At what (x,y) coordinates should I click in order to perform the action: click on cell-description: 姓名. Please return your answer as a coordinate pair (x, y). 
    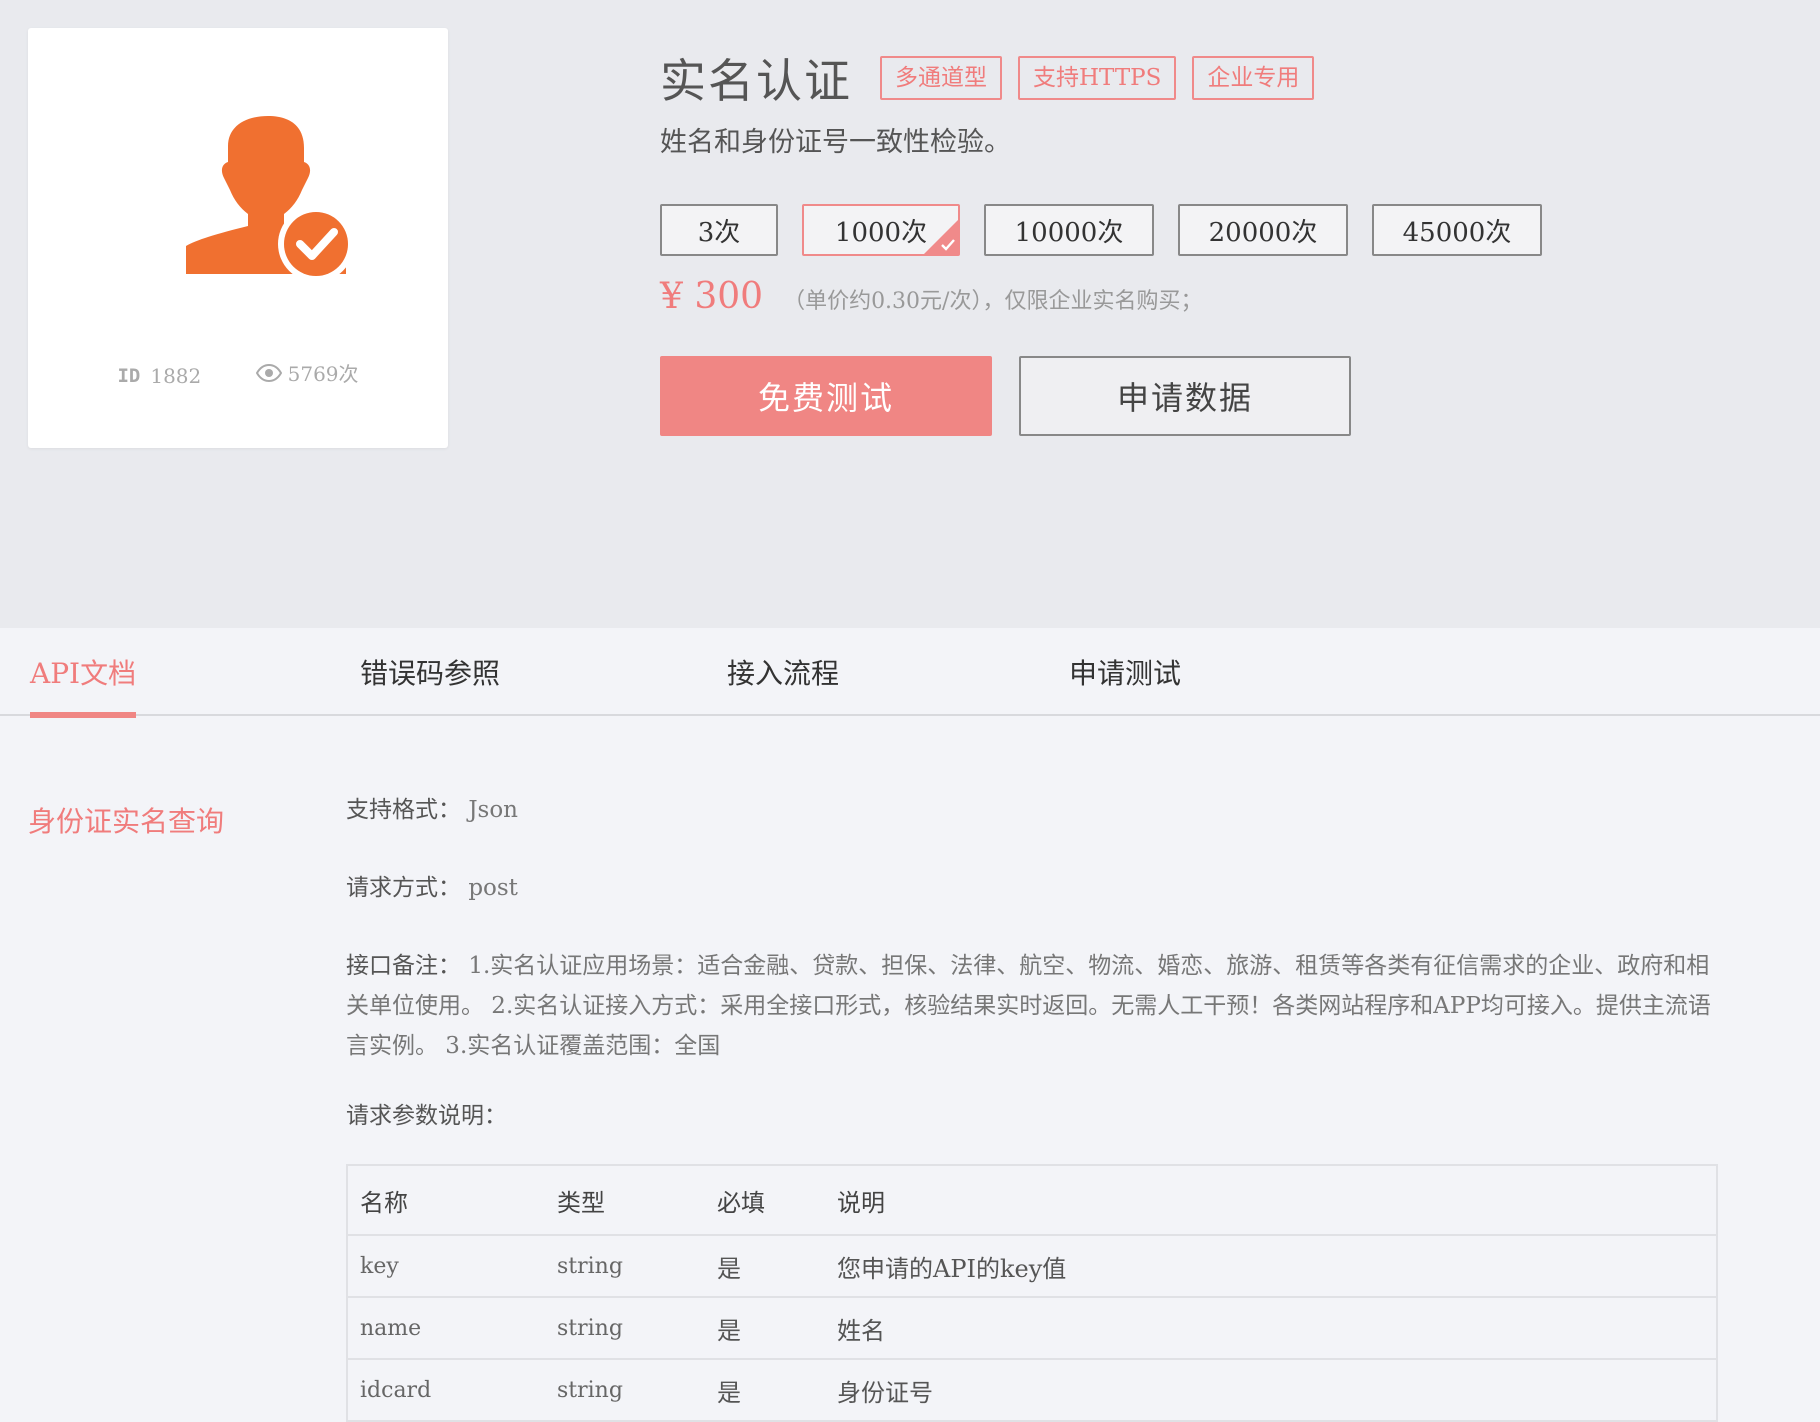
    Looking at the image, I should click on (1271, 1328).